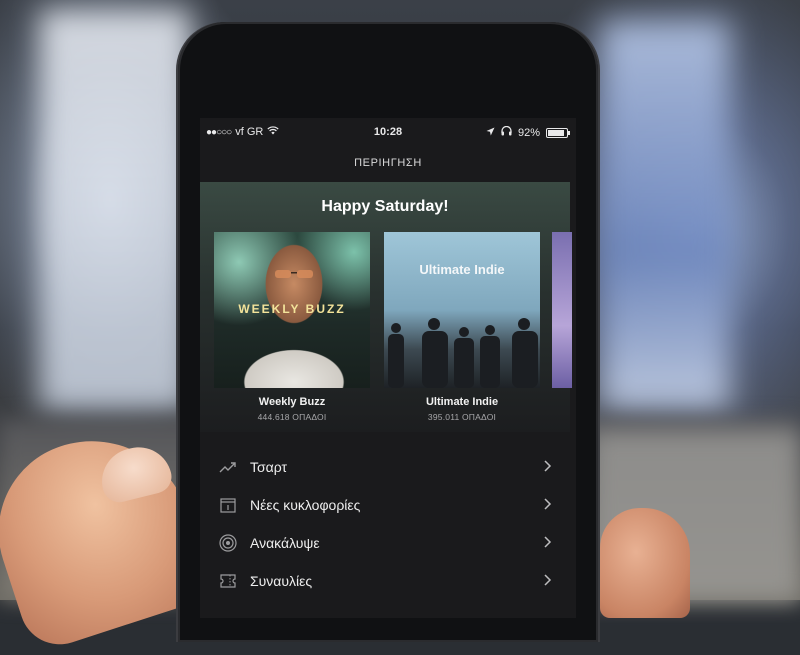 The image size is (800, 655). What do you see at coordinates (305, 505) in the screenshot?
I see `menu-item-label: Νέες κυκλοφορίες` at bounding box center [305, 505].